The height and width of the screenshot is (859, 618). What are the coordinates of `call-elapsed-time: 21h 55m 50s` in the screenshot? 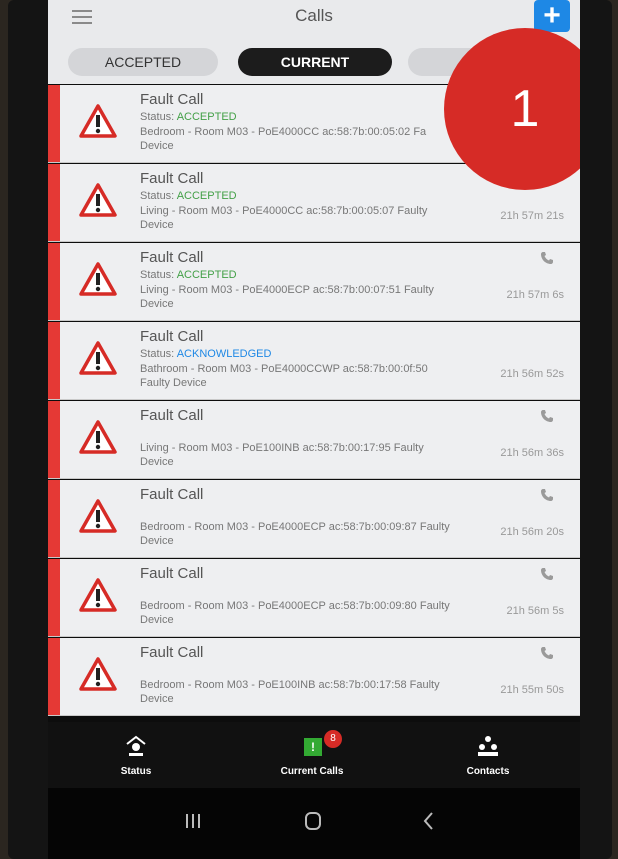 It's located at (532, 690).